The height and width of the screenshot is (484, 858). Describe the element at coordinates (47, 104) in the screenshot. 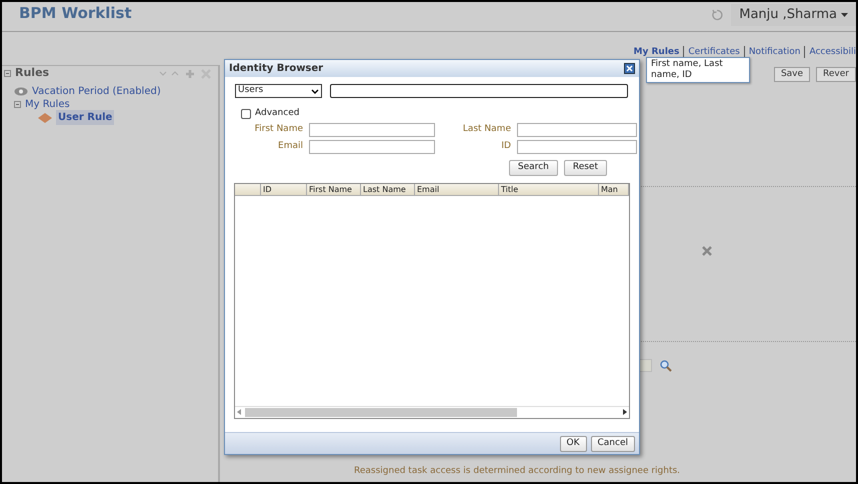

I see `tree-item: My Rules` at that location.